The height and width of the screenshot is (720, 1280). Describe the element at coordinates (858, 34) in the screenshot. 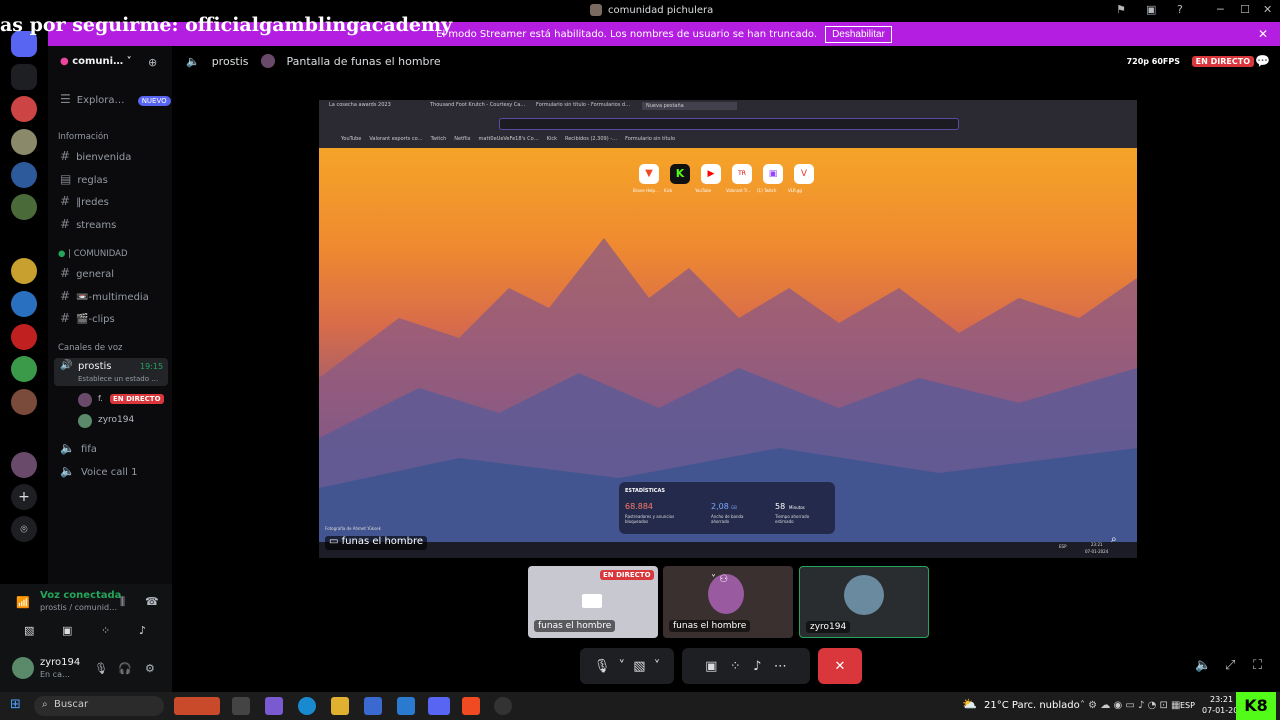

I see `disable-streamer-button: Deshabilitar` at that location.